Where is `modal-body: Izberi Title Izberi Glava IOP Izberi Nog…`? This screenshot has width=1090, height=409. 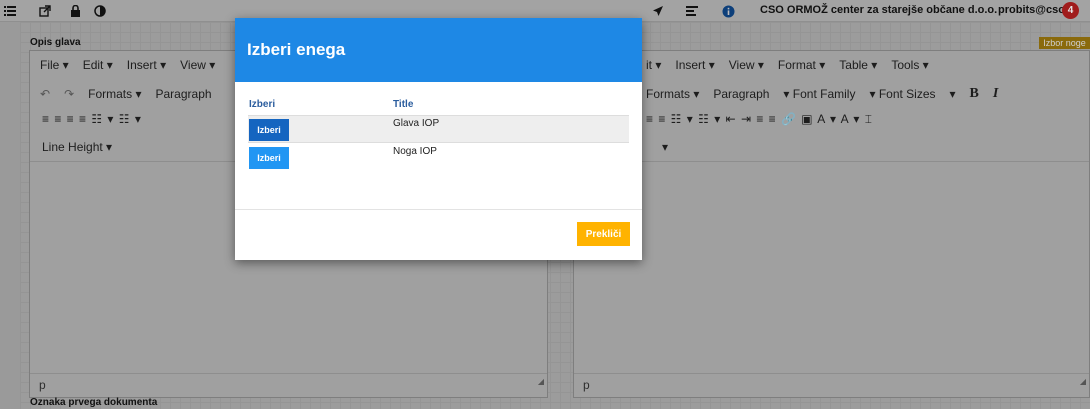
modal-body: Izberi Title Izberi Glava IOP Izberi Nog… is located at coordinates (438, 146).